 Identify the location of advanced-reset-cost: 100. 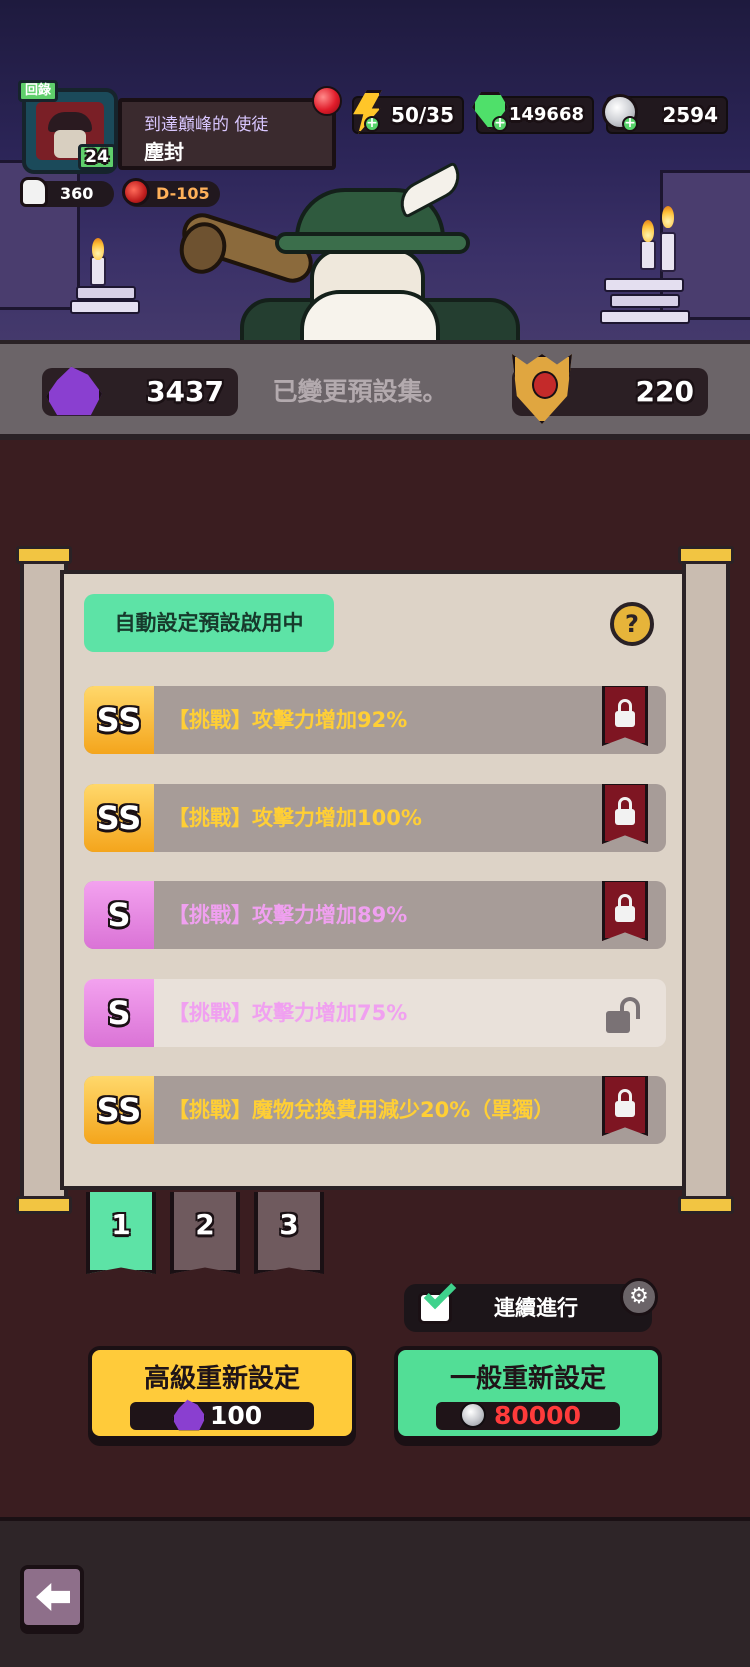
(222, 1415).